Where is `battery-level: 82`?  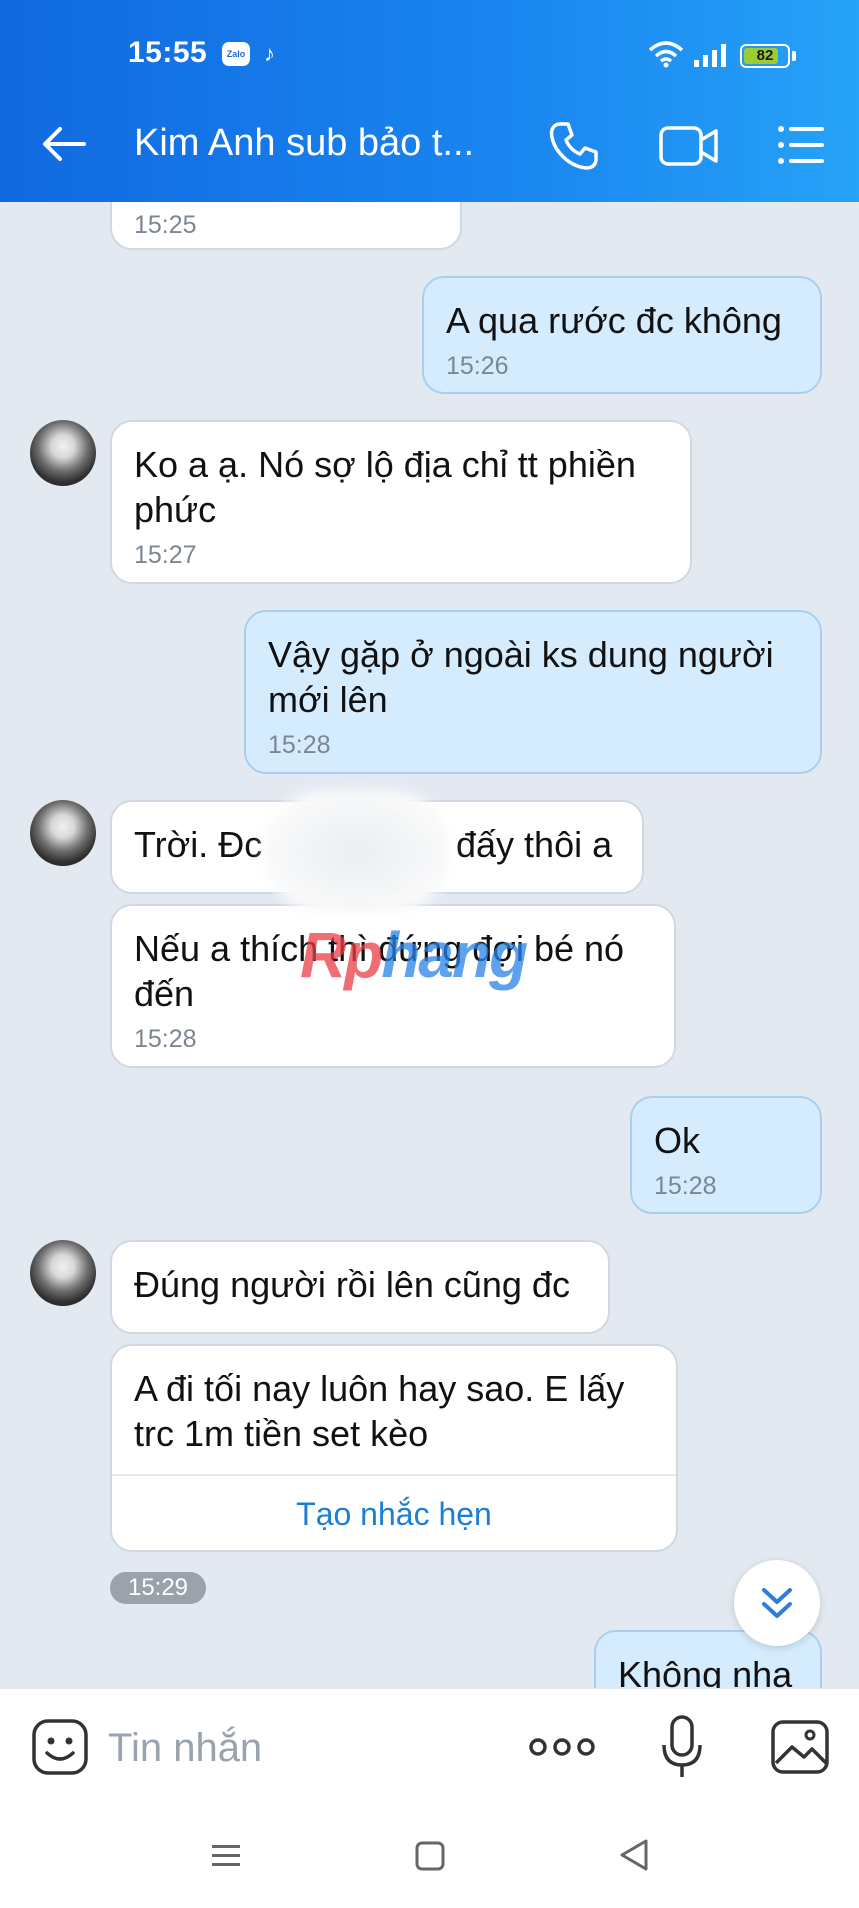
battery-level: 82 is located at coordinates (765, 55).